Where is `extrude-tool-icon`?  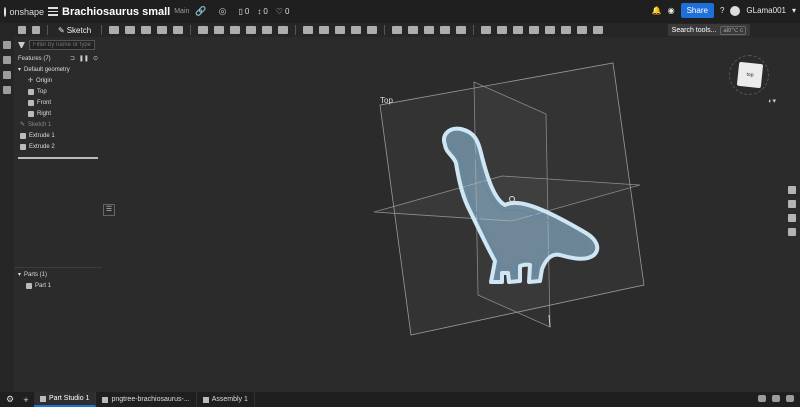
extrude-tool-icon is located at coordinates (114, 30).